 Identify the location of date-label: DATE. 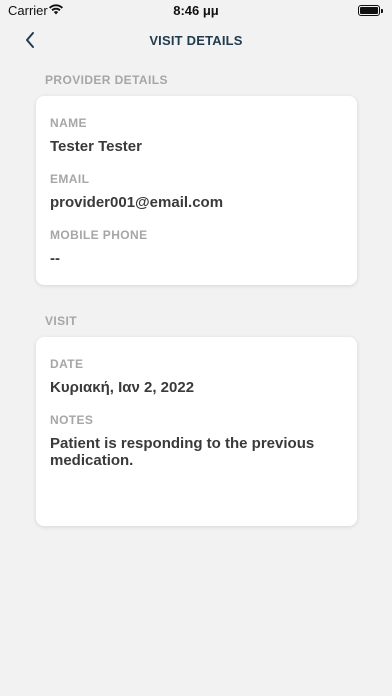
(67, 364).